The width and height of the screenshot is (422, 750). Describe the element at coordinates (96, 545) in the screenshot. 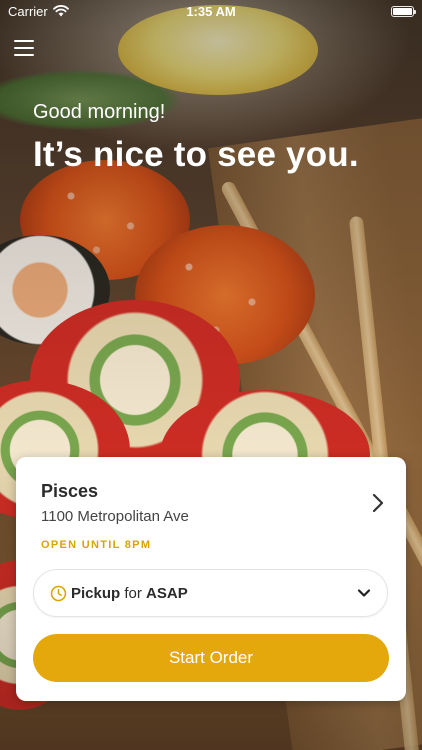

I see `store-hours: OPEN UNTIL 8PM` at that location.